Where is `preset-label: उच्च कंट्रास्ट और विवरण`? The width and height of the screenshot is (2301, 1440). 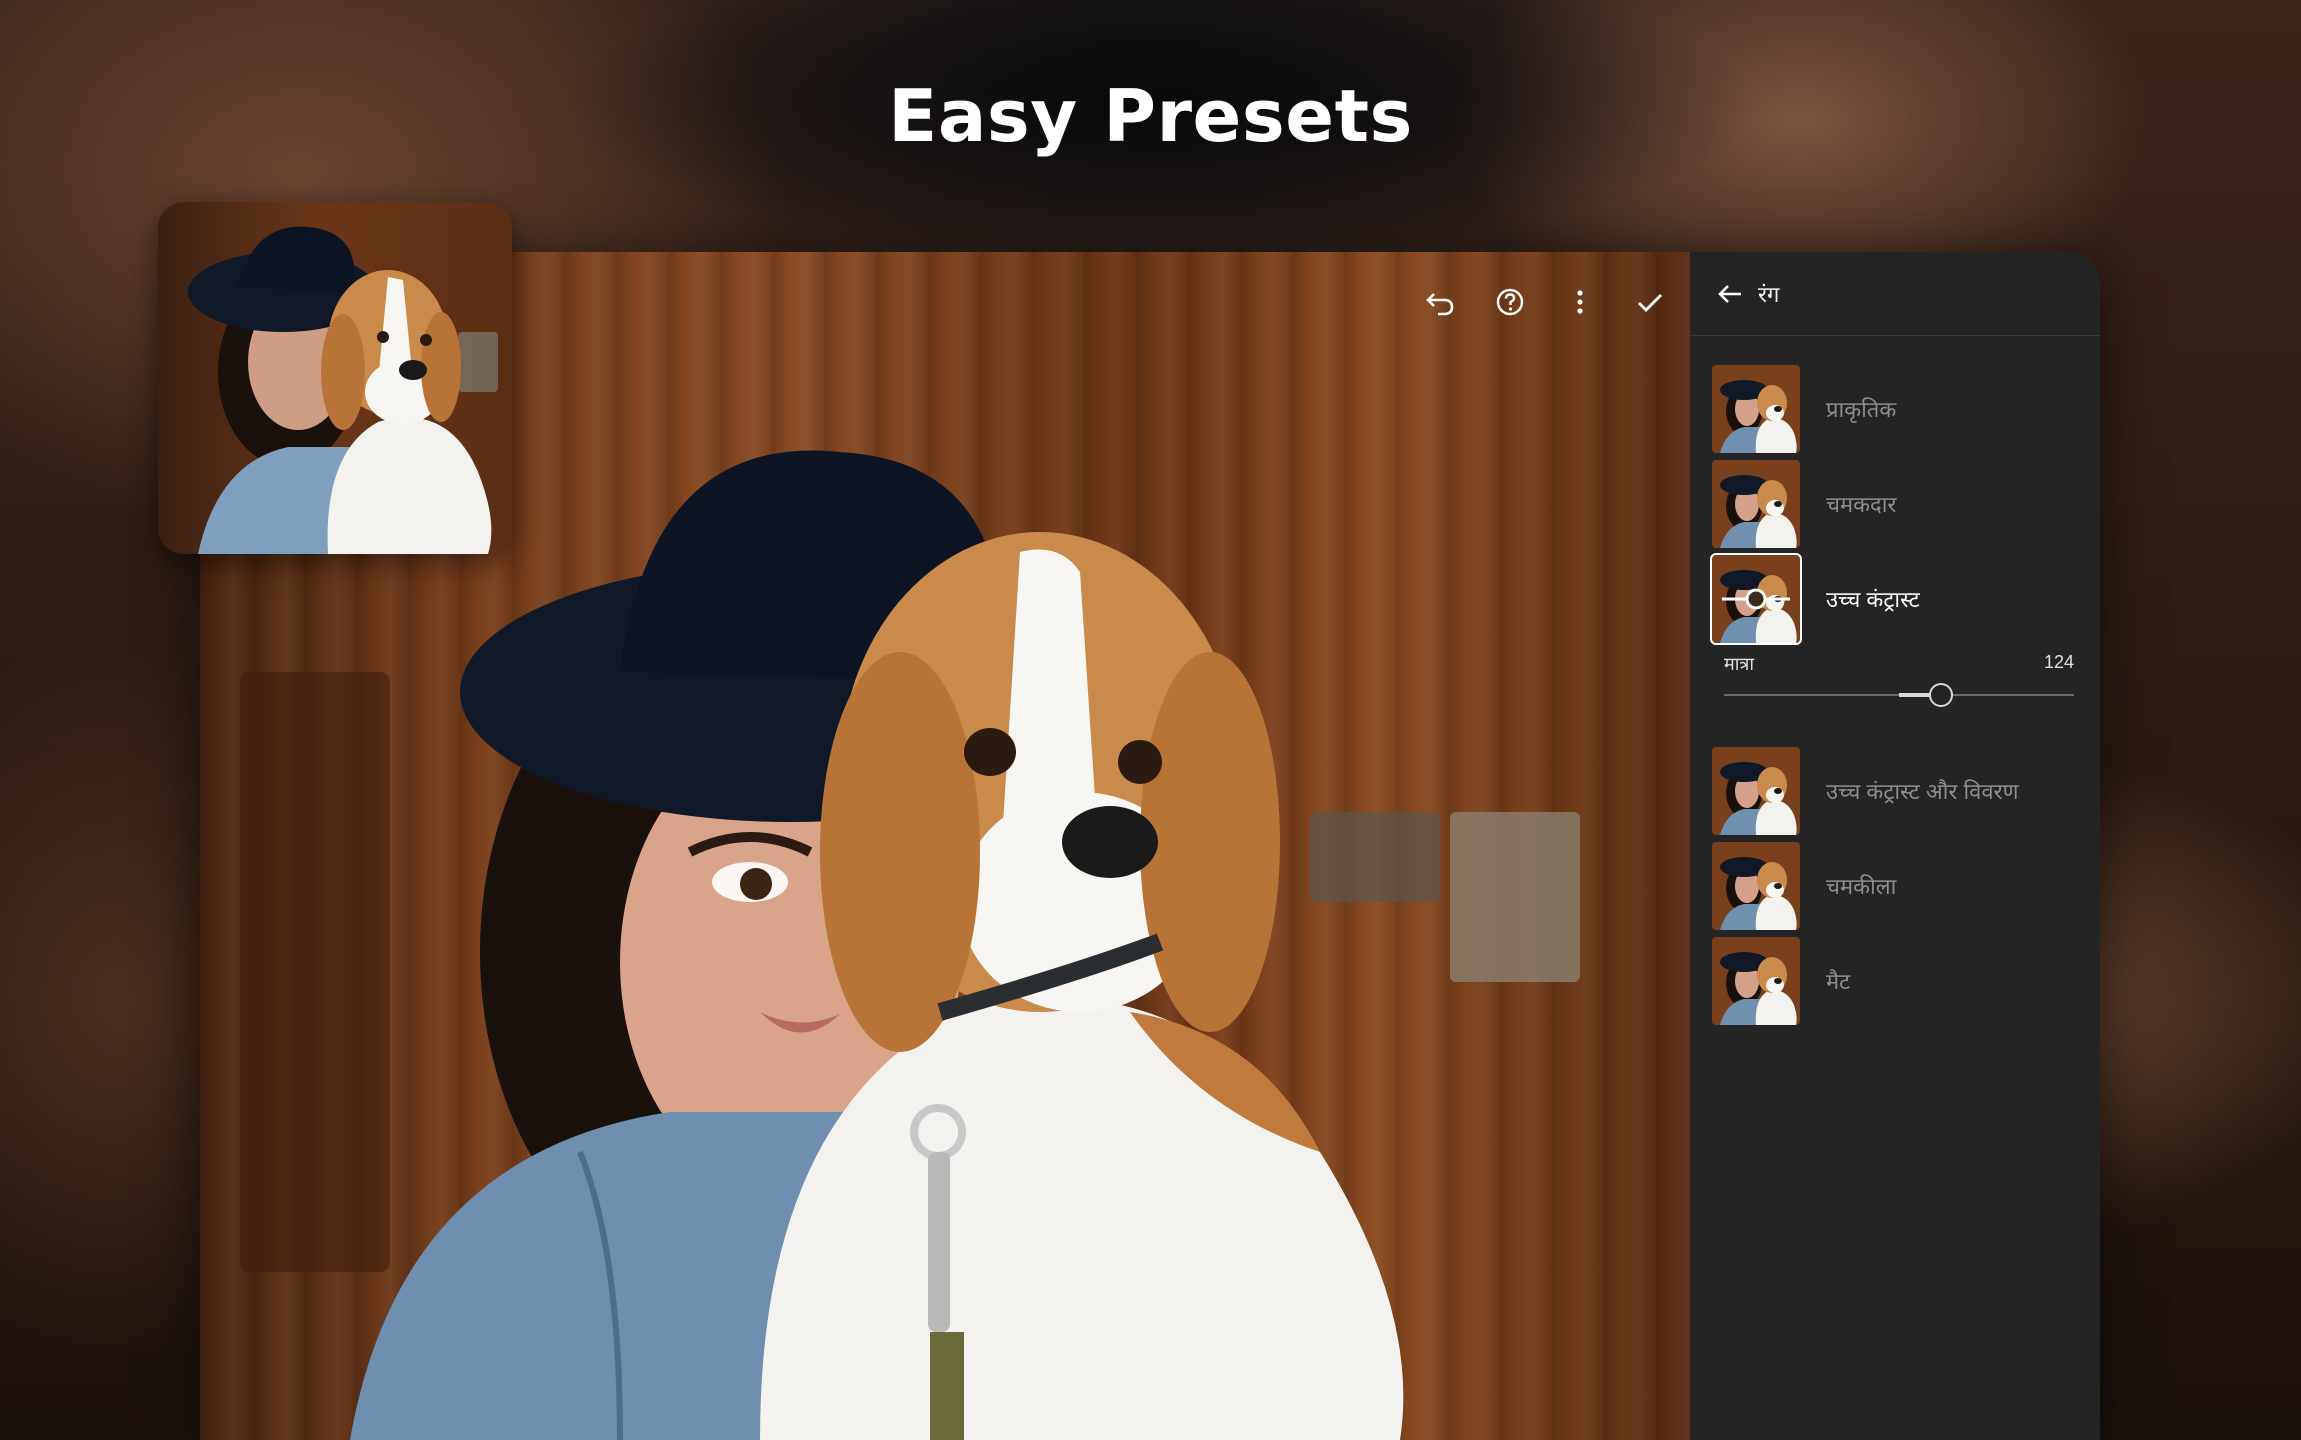 preset-label: उच्च कंट्रास्ट और विवरण is located at coordinates (1922, 791).